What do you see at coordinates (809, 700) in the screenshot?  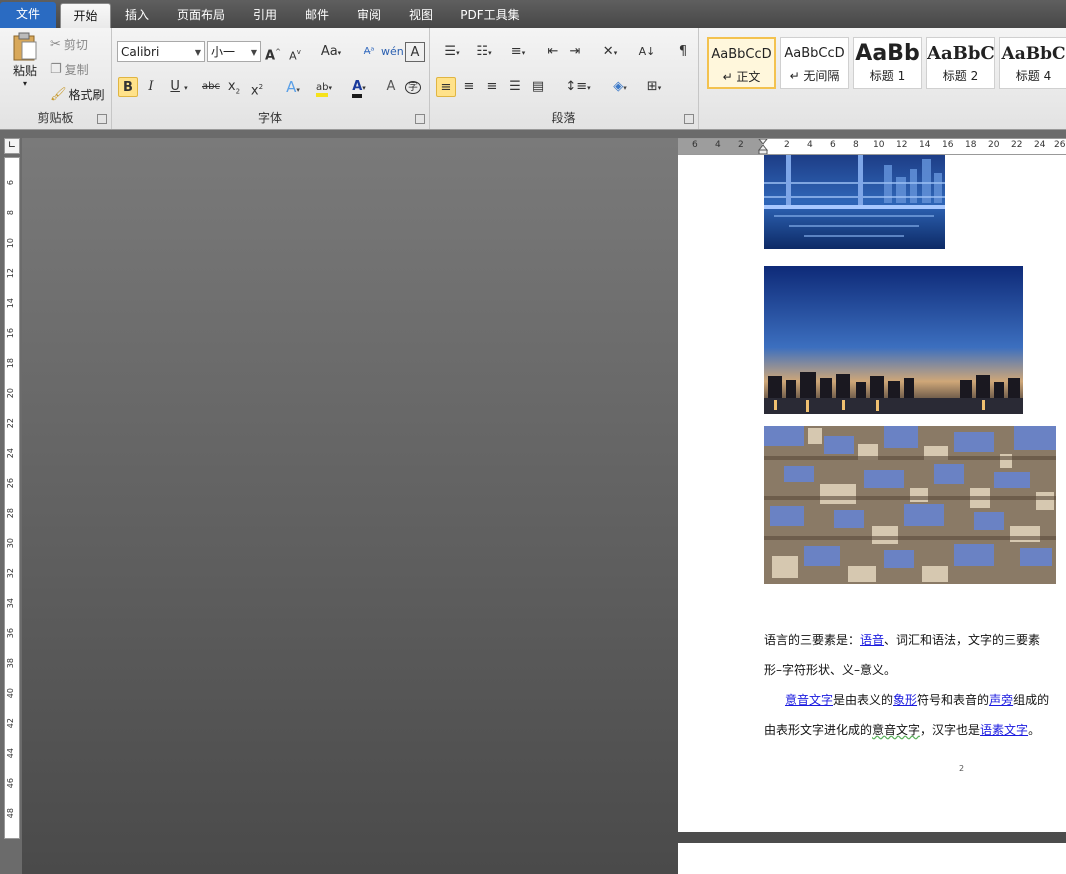 I see `hyperlink-logophonetic-script: 意音文字` at bounding box center [809, 700].